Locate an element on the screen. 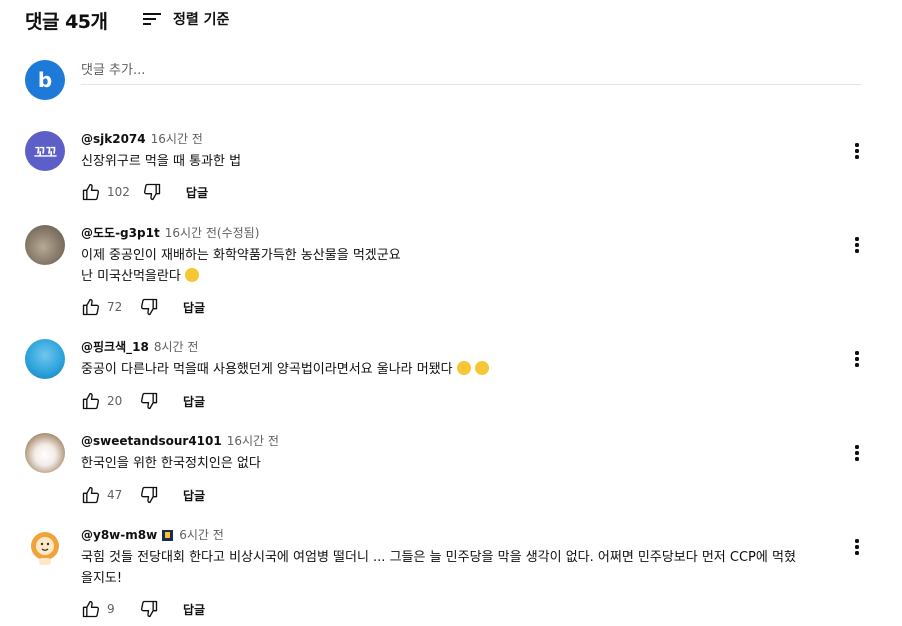  comments-header: 댓글 45개 is located at coordinates (66, 20).